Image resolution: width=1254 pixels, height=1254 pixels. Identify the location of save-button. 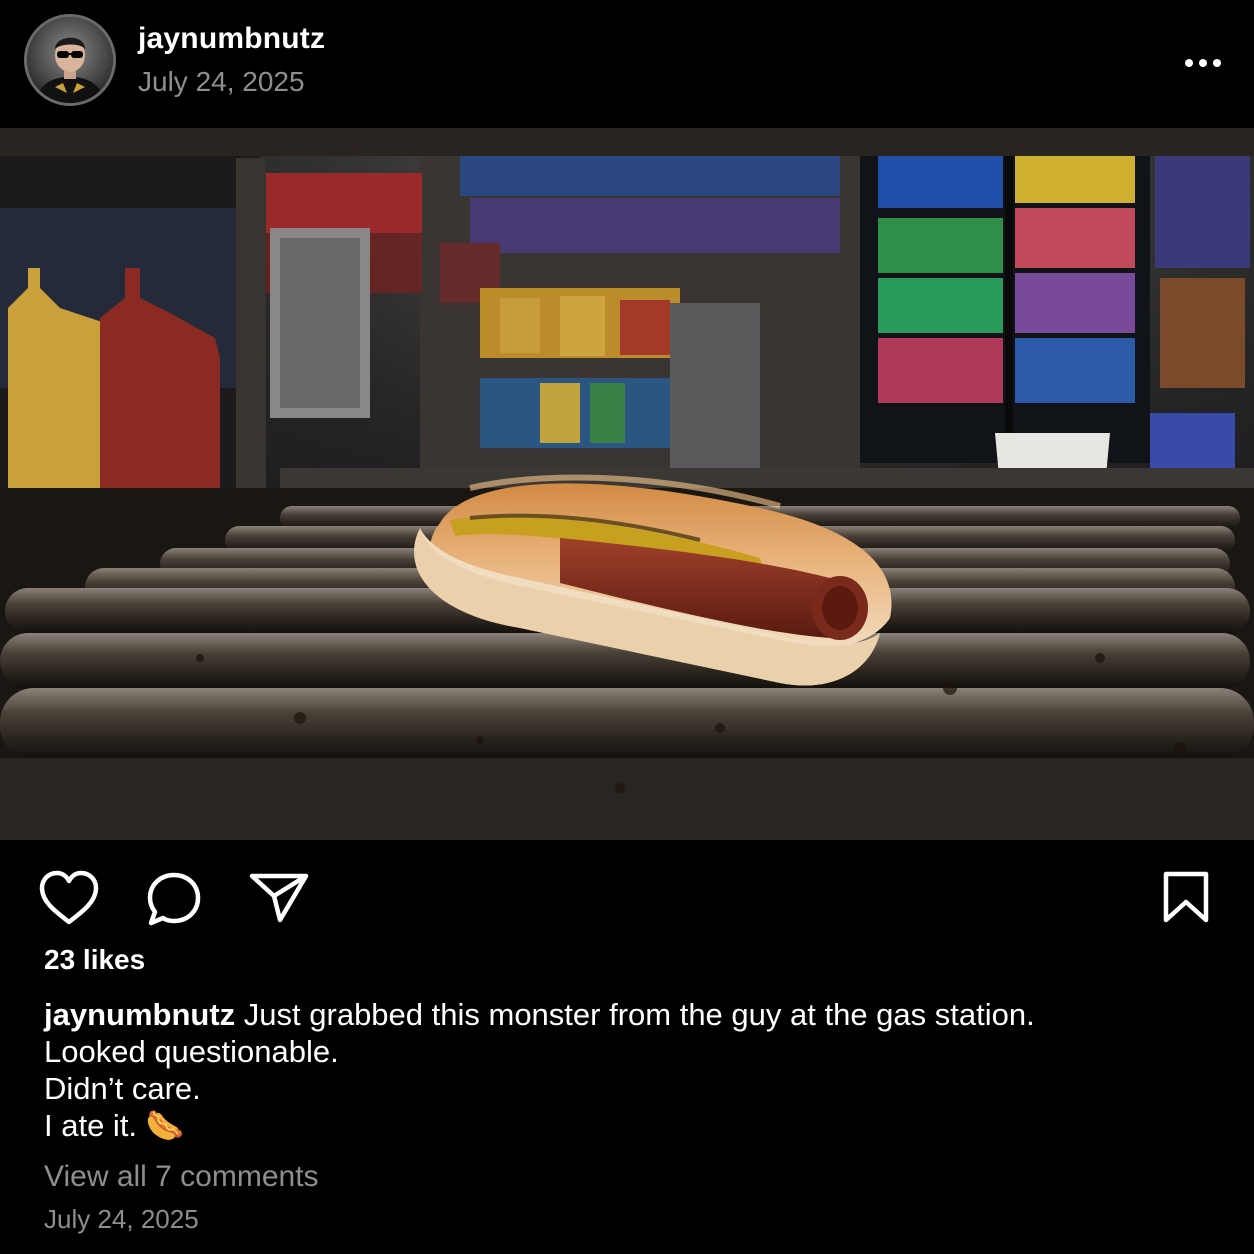
(1186, 900).